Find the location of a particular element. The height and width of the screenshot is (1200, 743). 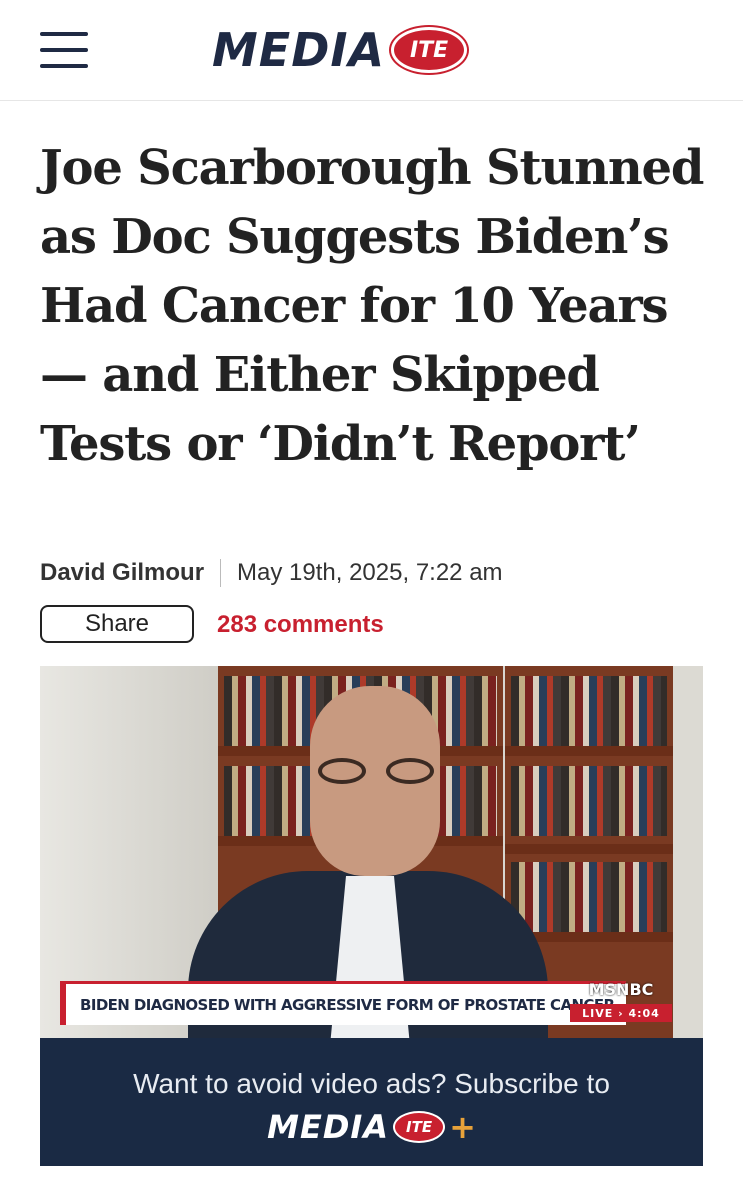

plus-icon: + is located at coordinates (462, 1127).